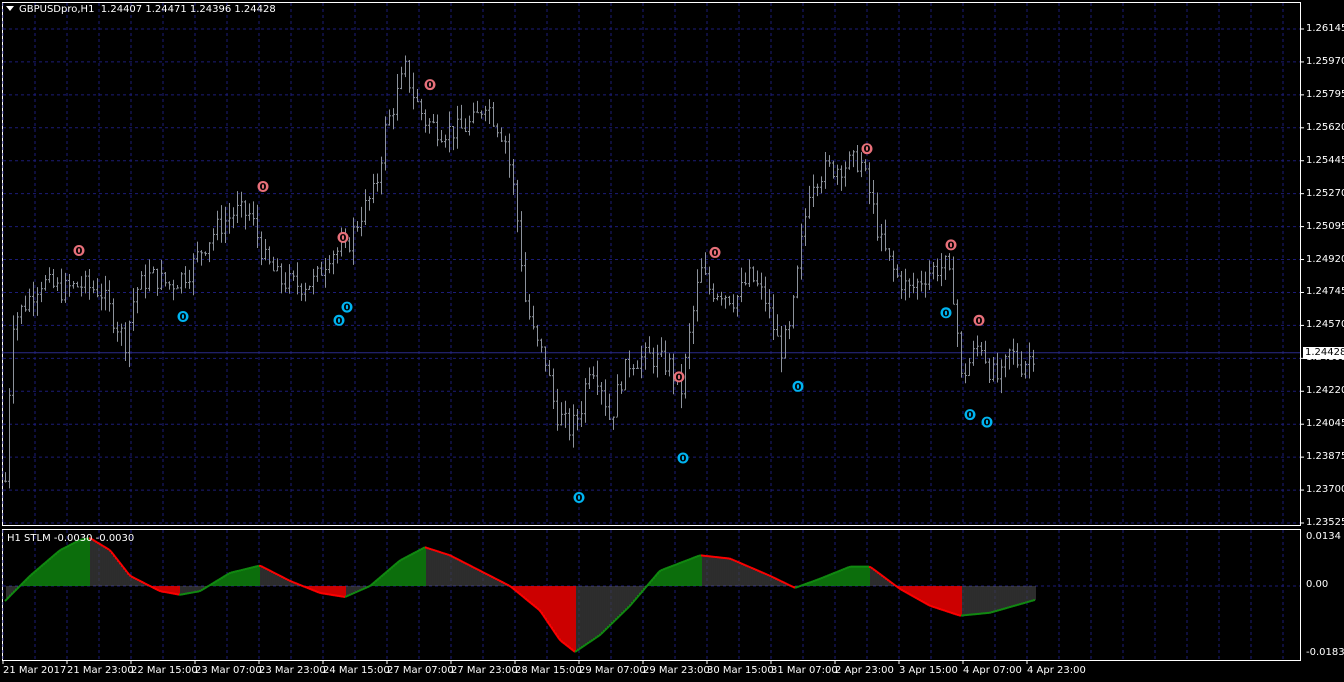  I want to click on price-axis-label: 1.23700, so click(1325, 490).